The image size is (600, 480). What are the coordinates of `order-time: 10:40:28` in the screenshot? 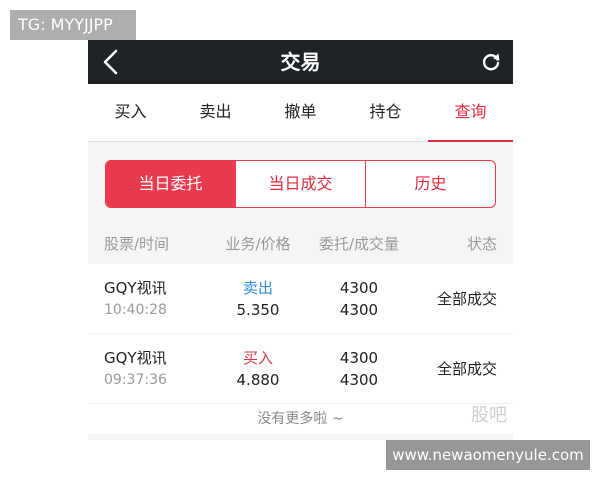 It's located at (135, 309).